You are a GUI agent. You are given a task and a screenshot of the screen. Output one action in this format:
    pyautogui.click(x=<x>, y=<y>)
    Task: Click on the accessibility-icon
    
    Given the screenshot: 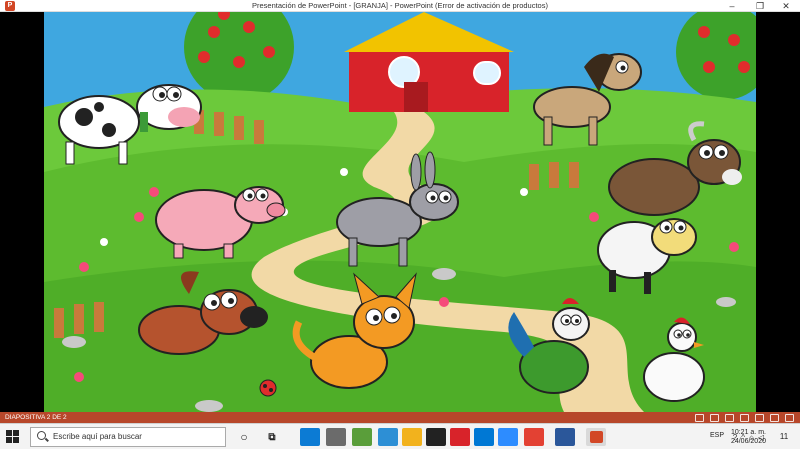 What is the action you would take?
    pyautogui.click(x=699, y=417)
    